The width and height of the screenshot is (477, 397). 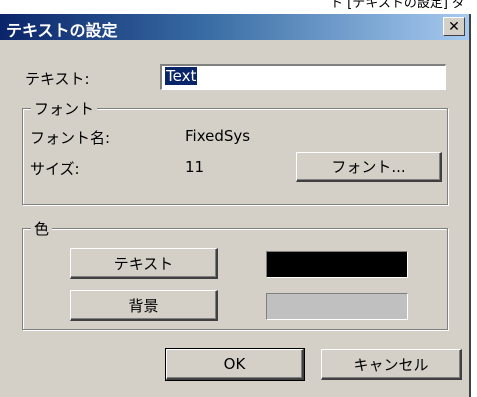 What do you see at coordinates (303, 77) in the screenshot?
I see `text-input: Text` at bounding box center [303, 77].